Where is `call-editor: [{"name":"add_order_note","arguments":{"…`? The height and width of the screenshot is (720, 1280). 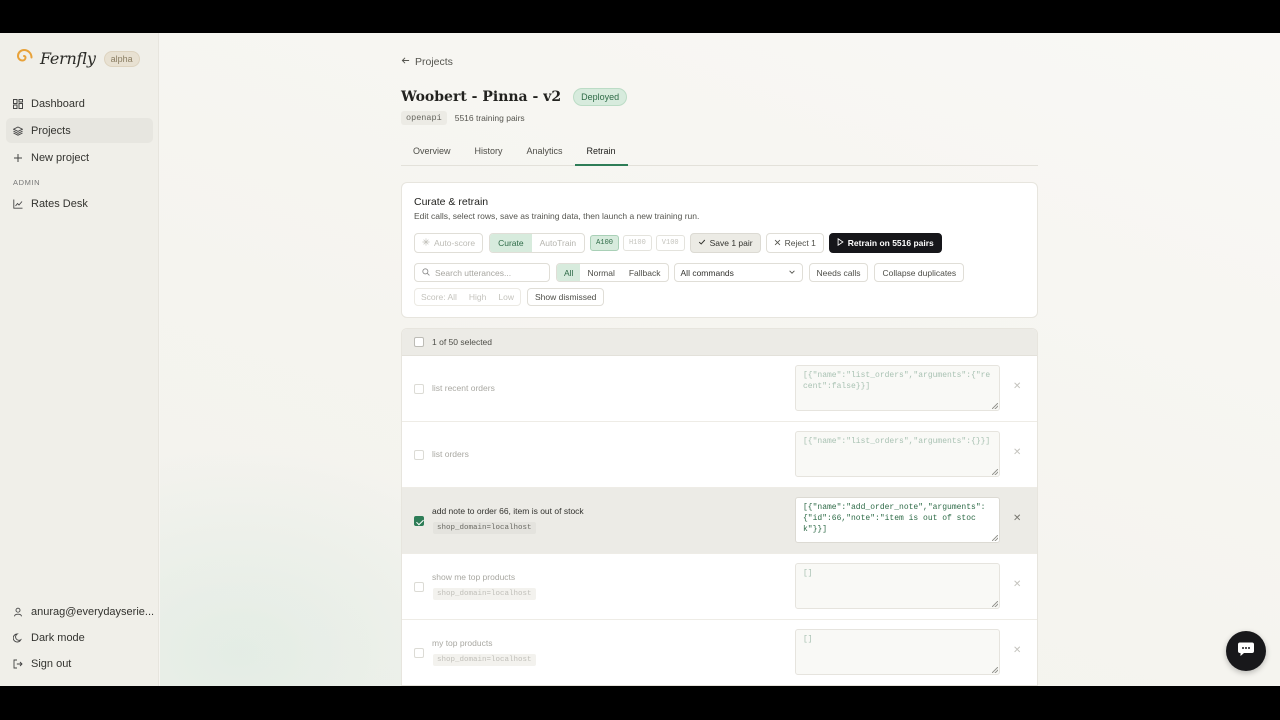 call-editor: [{"name":"add_order_note","arguments":{"… is located at coordinates (897, 520).